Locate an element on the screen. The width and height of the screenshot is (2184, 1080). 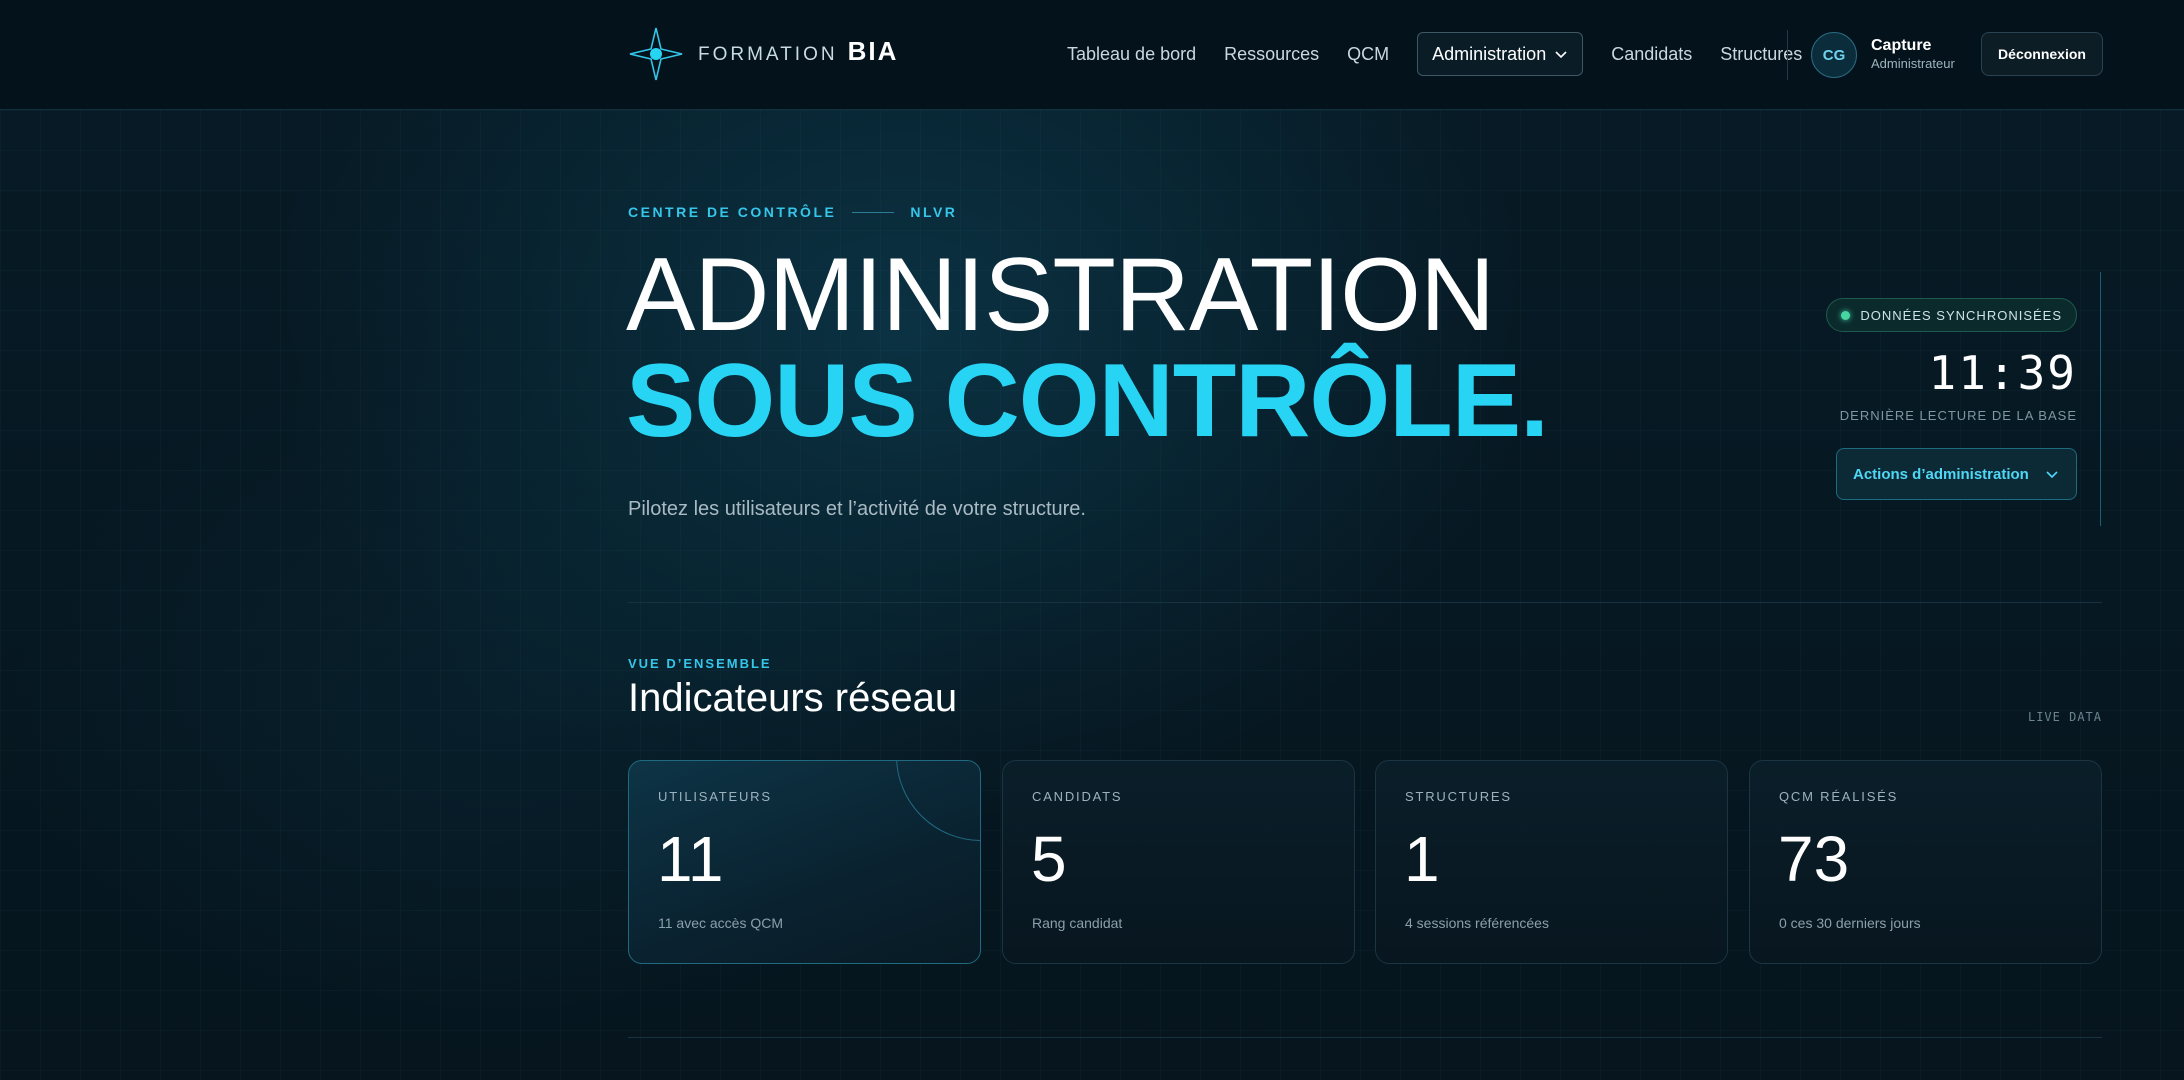
hero-eyebrow-label: CENTRE DE CONTRÔLE is located at coordinates (732, 212).